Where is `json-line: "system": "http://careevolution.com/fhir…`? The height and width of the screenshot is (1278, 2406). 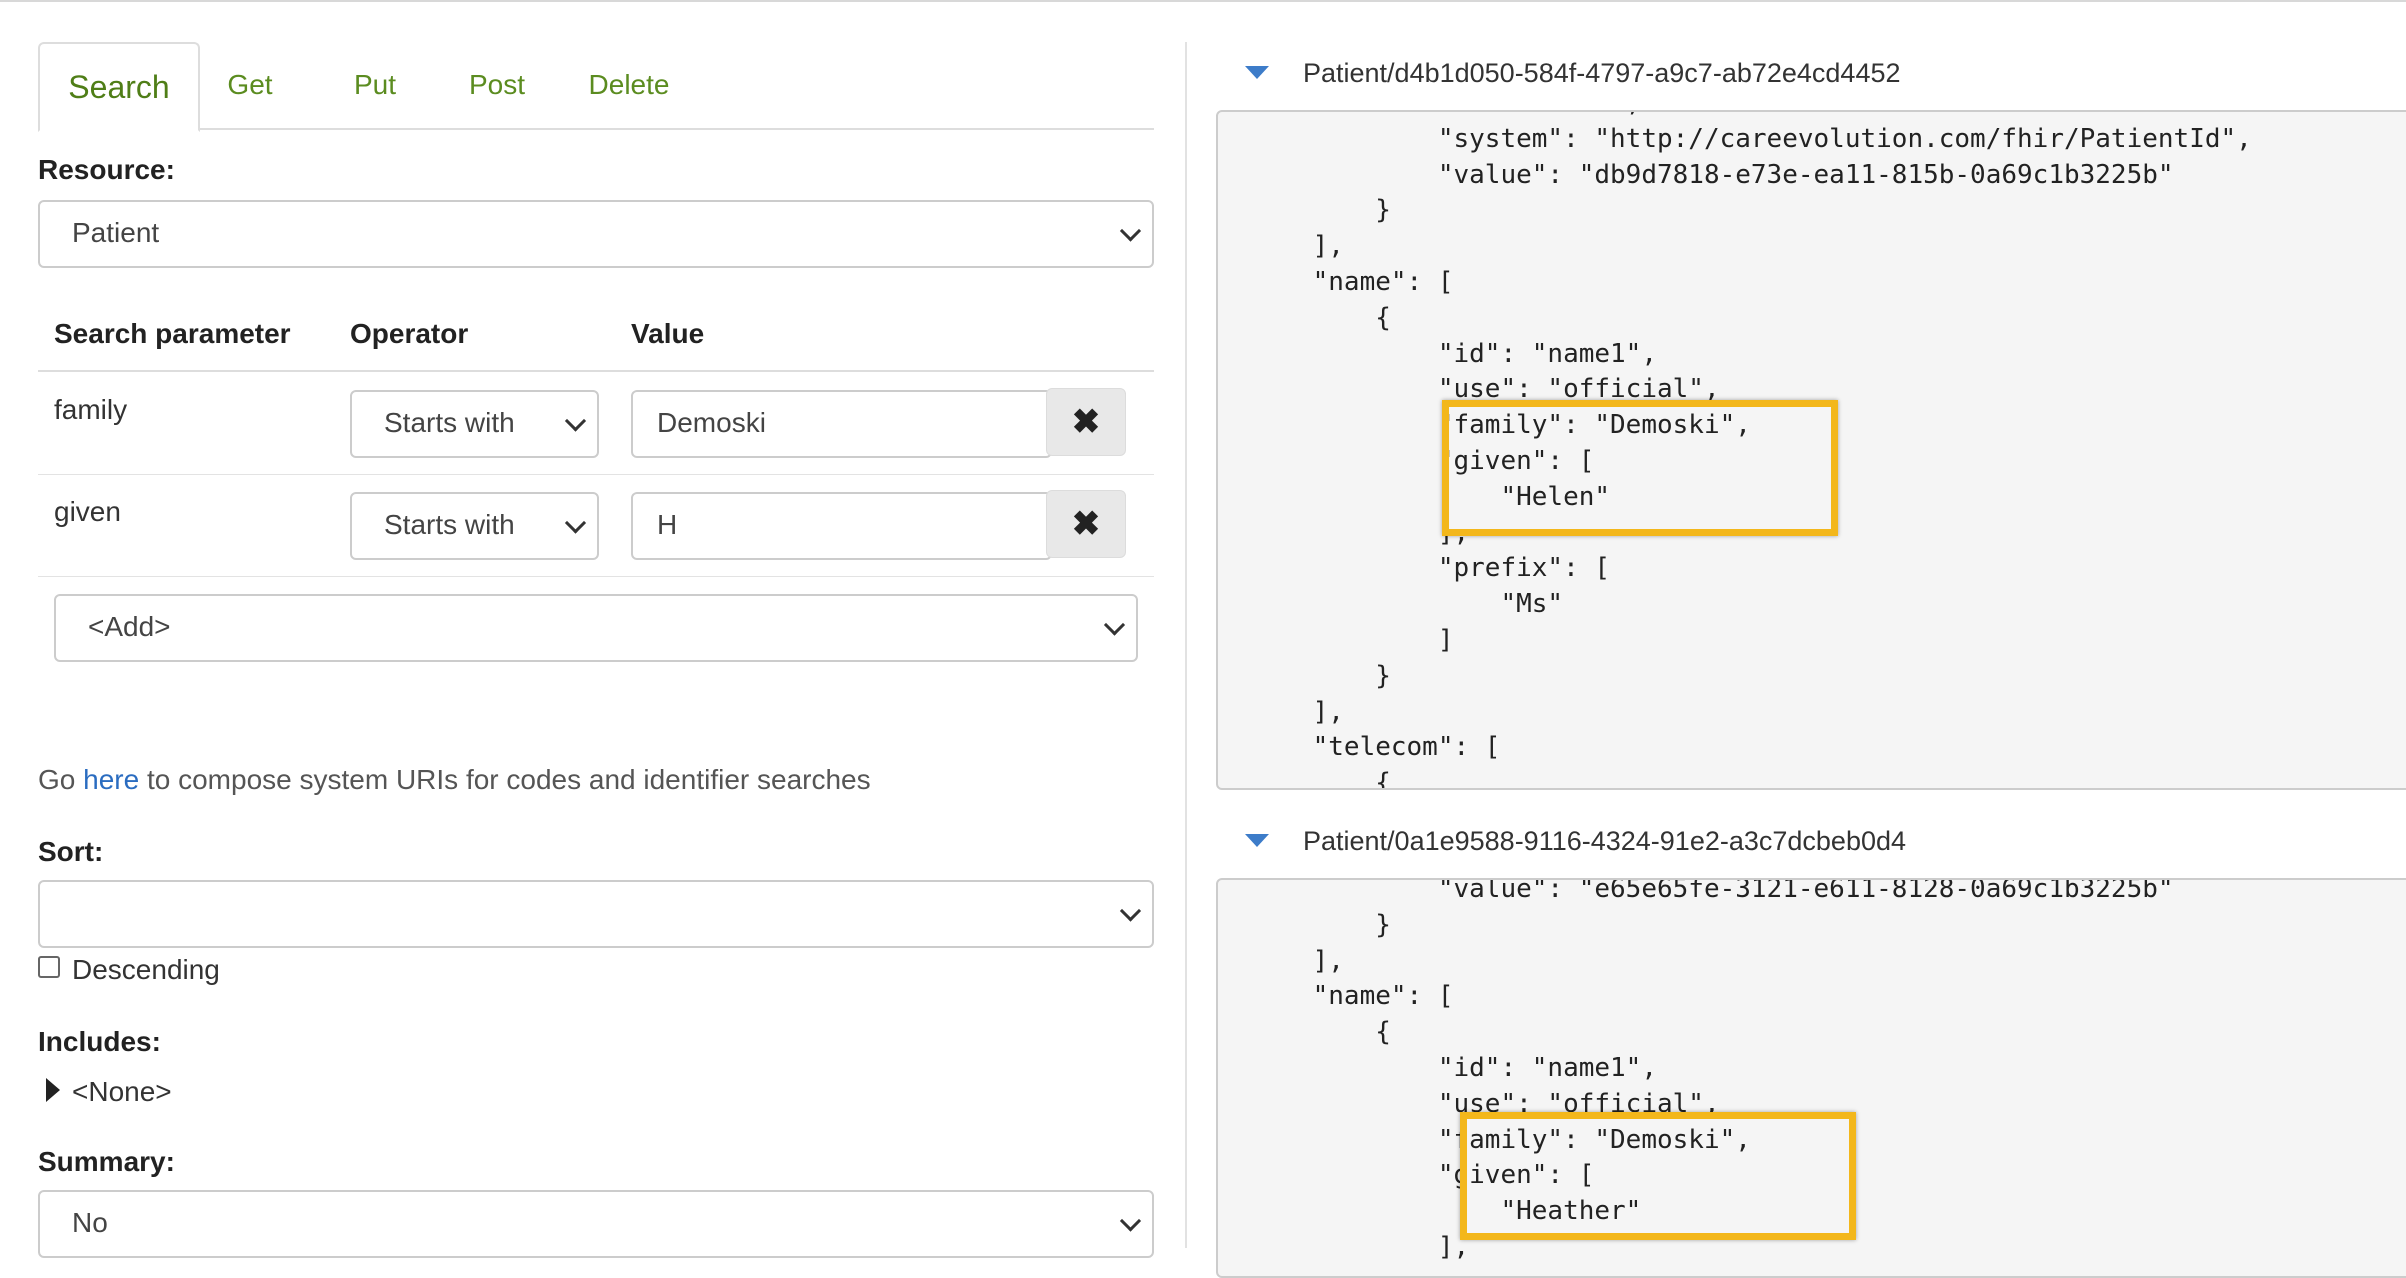
json-line: "system": "http://careevolution.com/fhir… is located at coordinates (1751, 138).